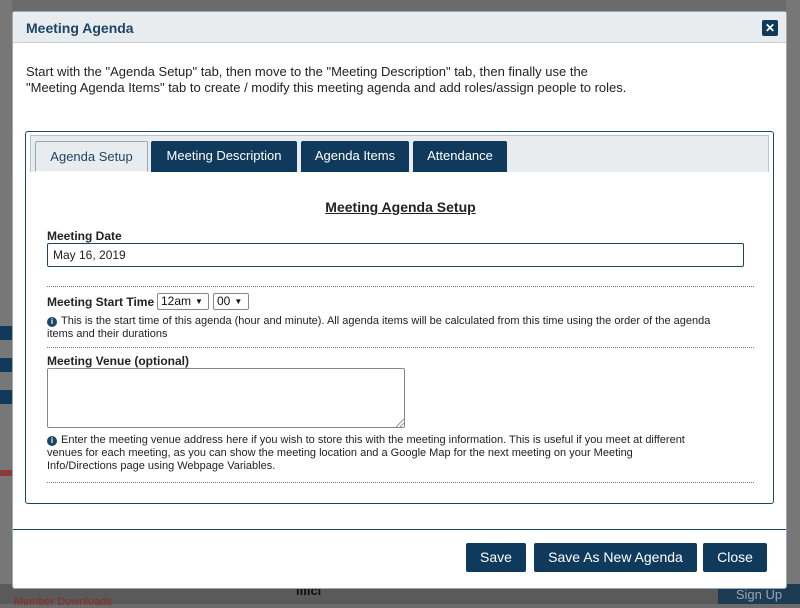 The height and width of the screenshot is (608, 800). What do you see at coordinates (91, 156) in the screenshot?
I see `tab-agenda-setup: Agenda Setup` at bounding box center [91, 156].